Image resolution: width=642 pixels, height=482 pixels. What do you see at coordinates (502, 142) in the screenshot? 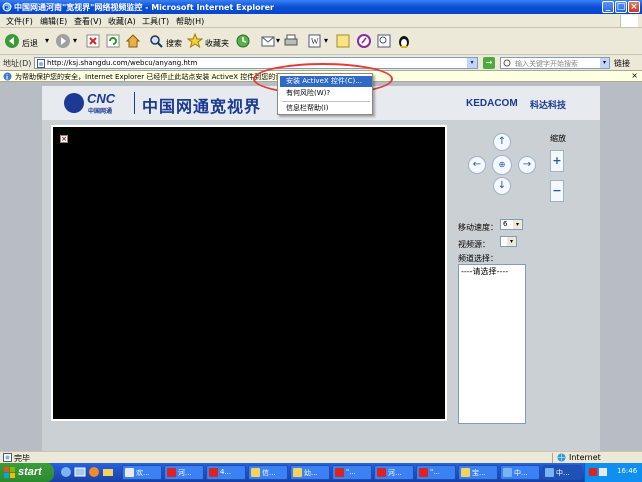
I see `pan-up-button: ↑` at bounding box center [502, 142].